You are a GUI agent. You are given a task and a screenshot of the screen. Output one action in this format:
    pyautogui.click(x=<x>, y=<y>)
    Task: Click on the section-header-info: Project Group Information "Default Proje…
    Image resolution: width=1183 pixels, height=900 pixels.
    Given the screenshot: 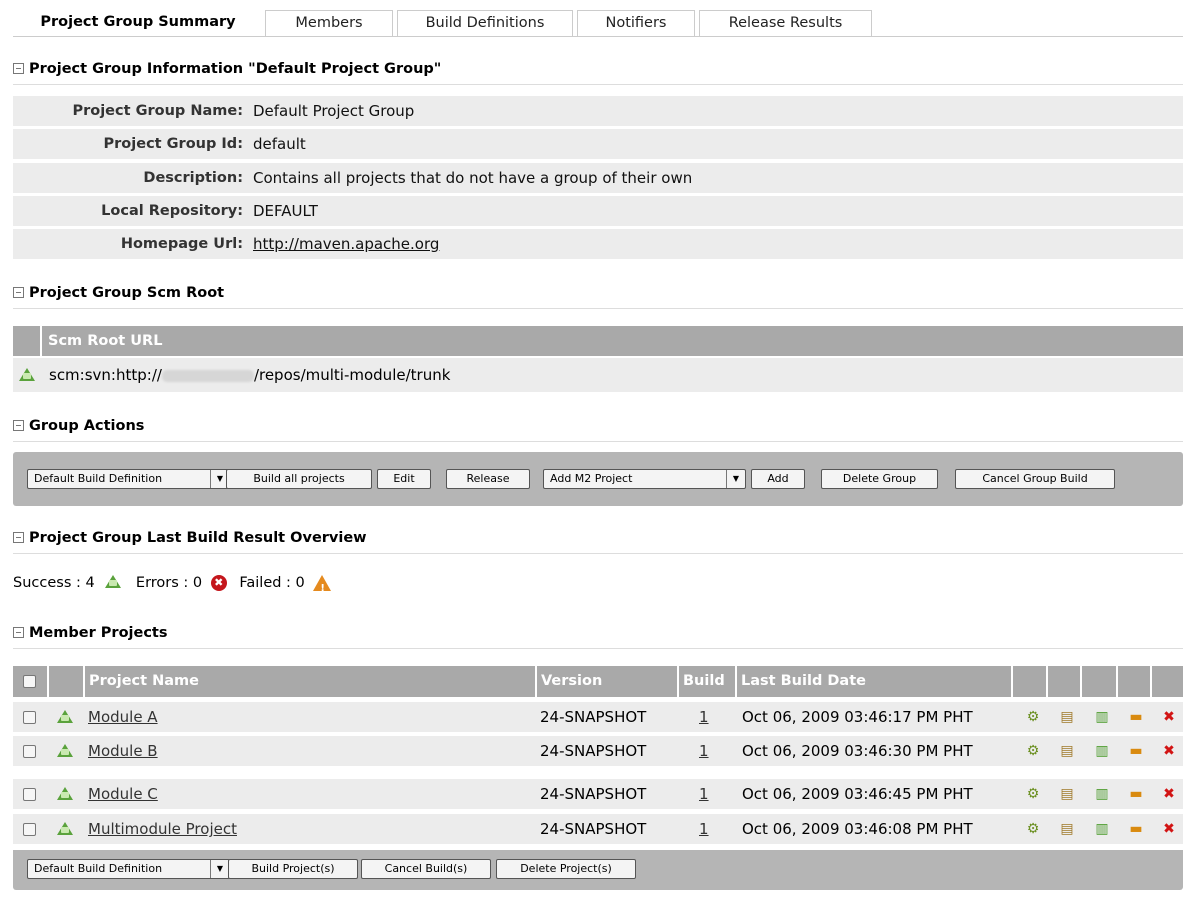 What is the action you would take?
    pyautogui.click(x=598, y=72)
    